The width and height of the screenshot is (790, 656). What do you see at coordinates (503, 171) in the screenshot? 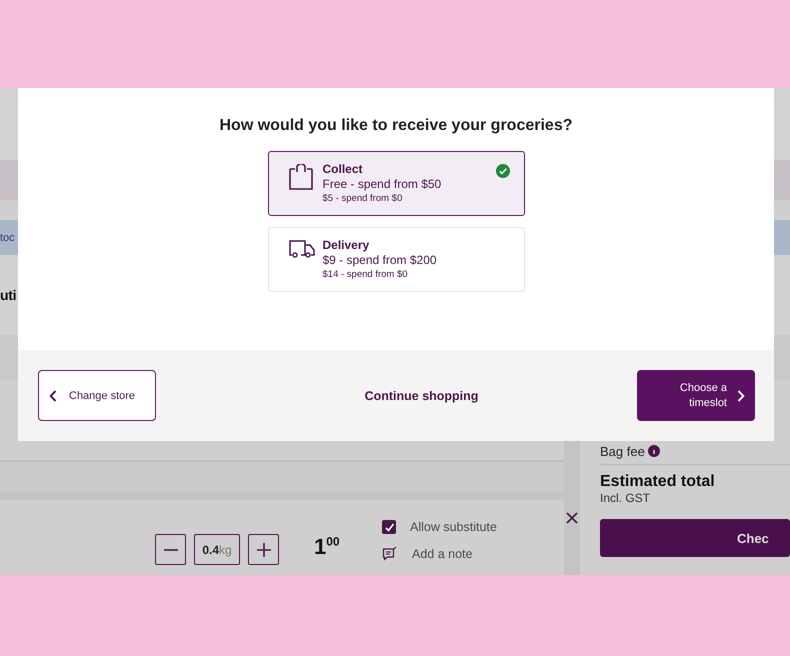
I see `check-circle-icon` at bounding box center [503, 171].